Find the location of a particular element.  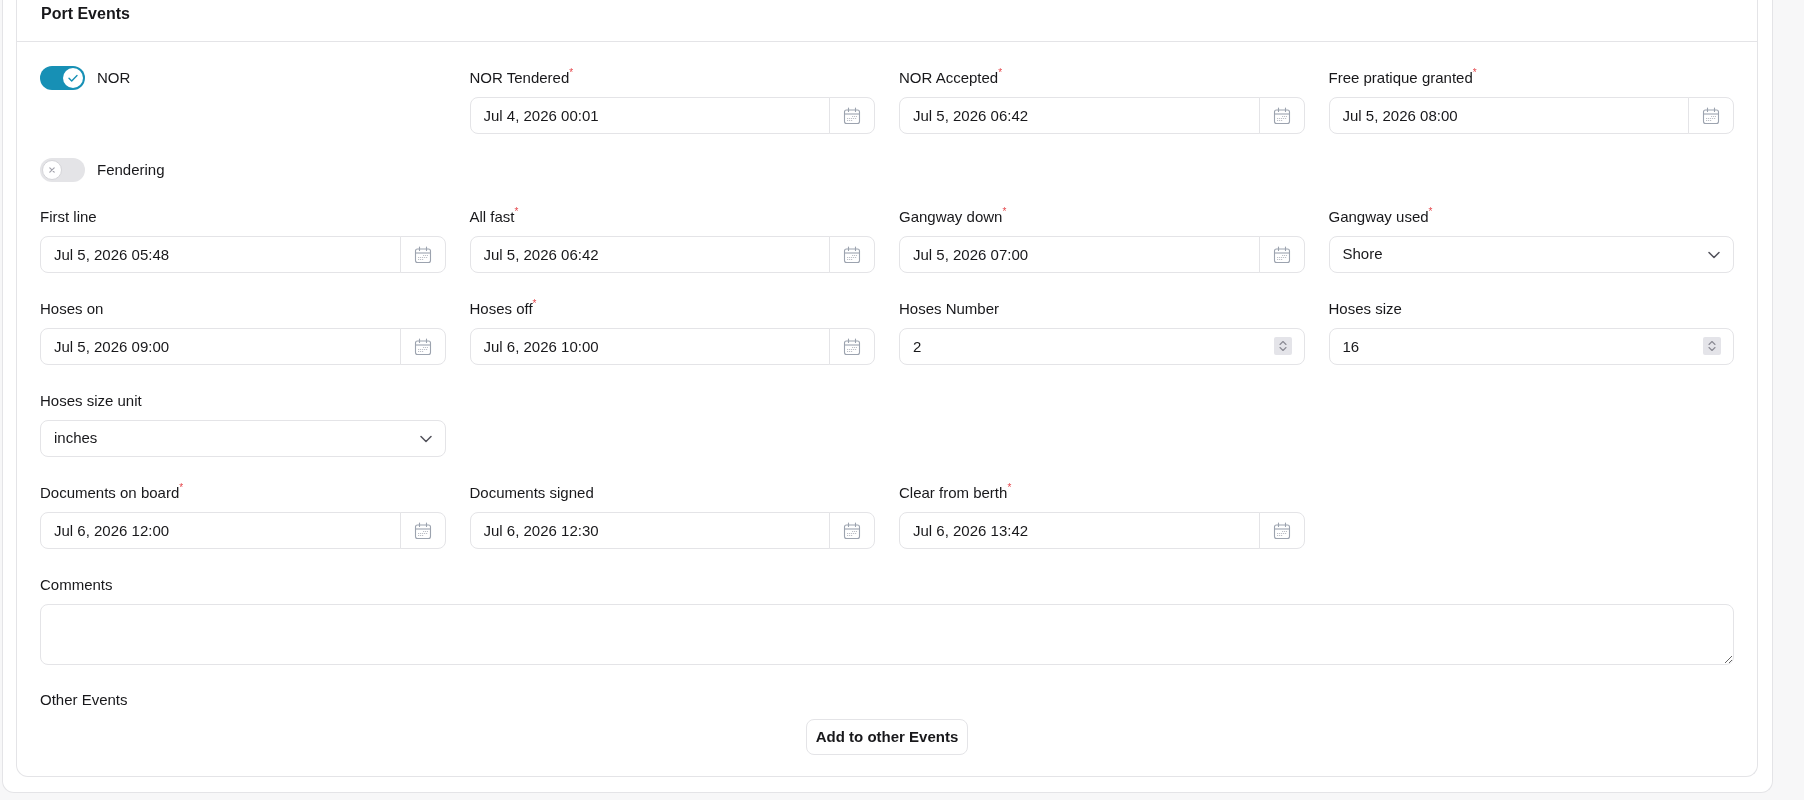

field-label: Hoses on is located at coordinates (72, 309).